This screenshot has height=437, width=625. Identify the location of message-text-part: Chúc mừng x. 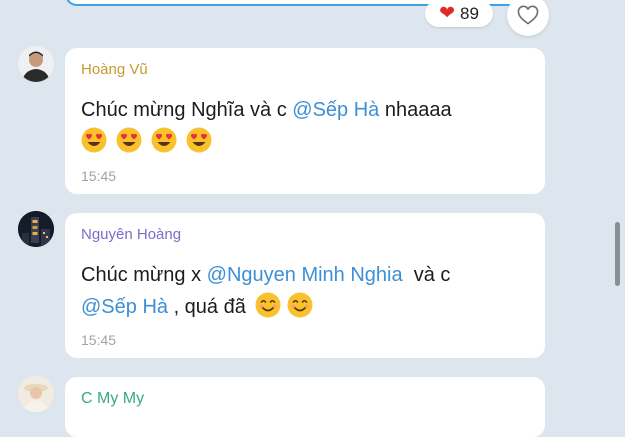
(144, 275).